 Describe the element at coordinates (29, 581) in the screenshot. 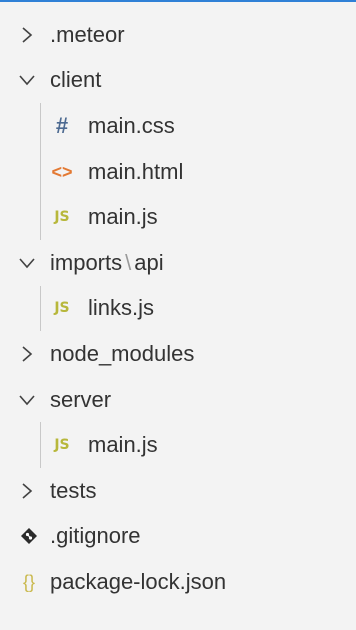

I see `json-file-icon: {}` at that location.